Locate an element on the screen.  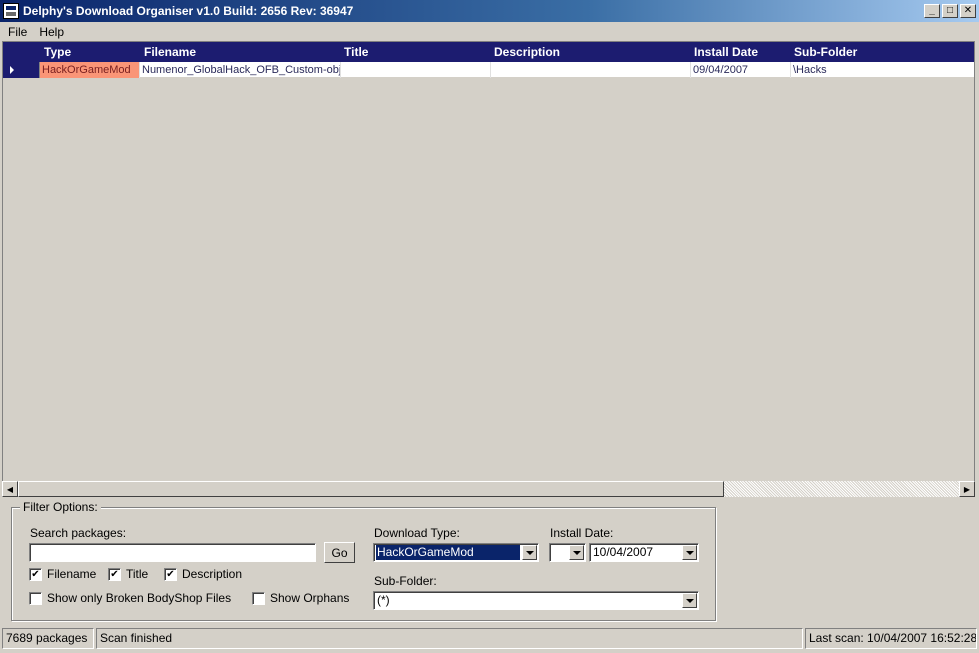
search-packages-label: Search packages: is located at coordinates (78, 533).